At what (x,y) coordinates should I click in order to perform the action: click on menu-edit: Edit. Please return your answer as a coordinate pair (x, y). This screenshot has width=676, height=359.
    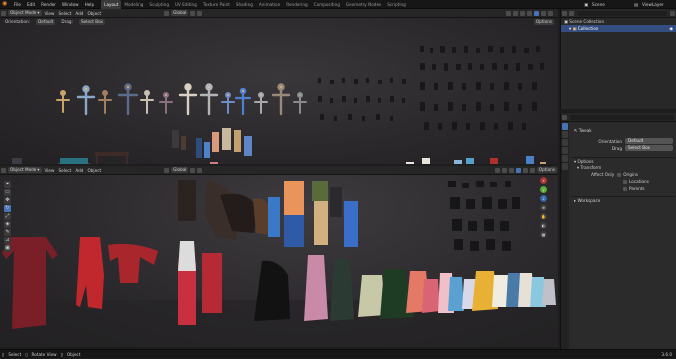
    Looking at the image, I should click on (31, 4).